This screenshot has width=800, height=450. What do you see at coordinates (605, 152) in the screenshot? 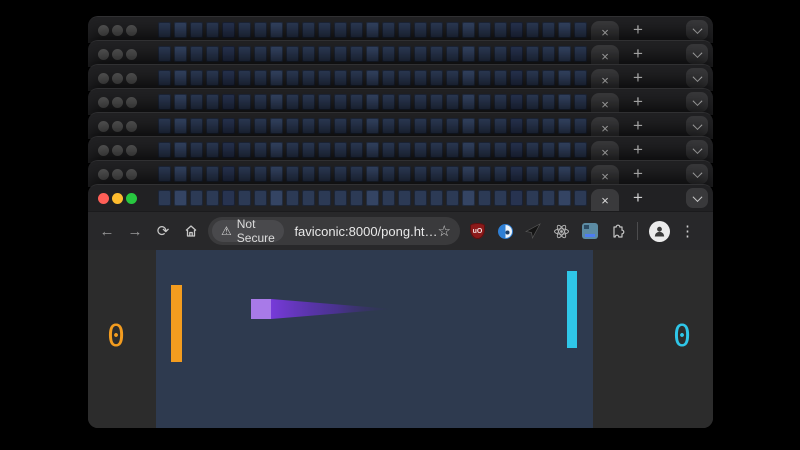
I see `close-tab-icon: ×` at bounding box center [605, 152].